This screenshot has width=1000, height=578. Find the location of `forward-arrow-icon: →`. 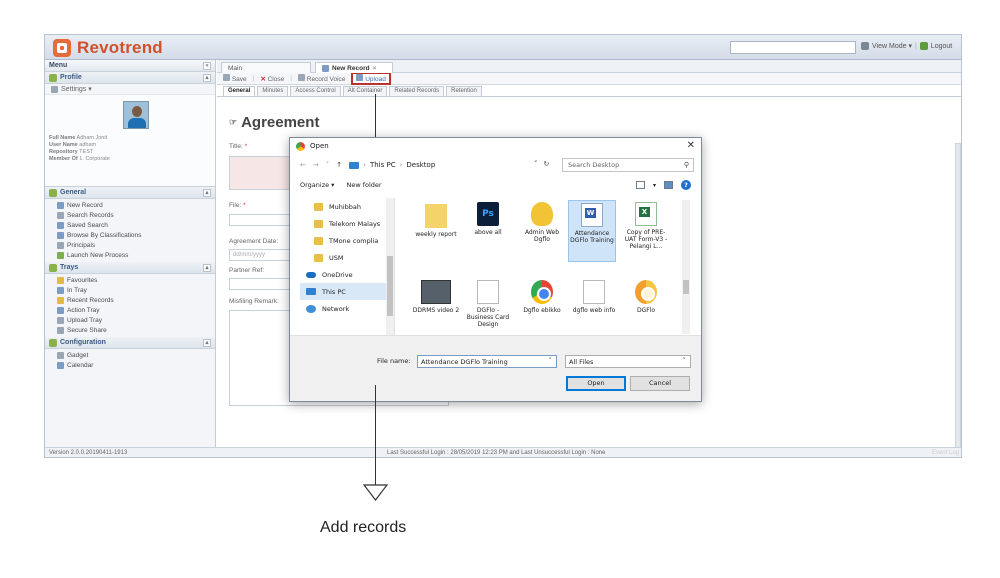

forward-arrow-icon: → is located at coordinates (316, 165).